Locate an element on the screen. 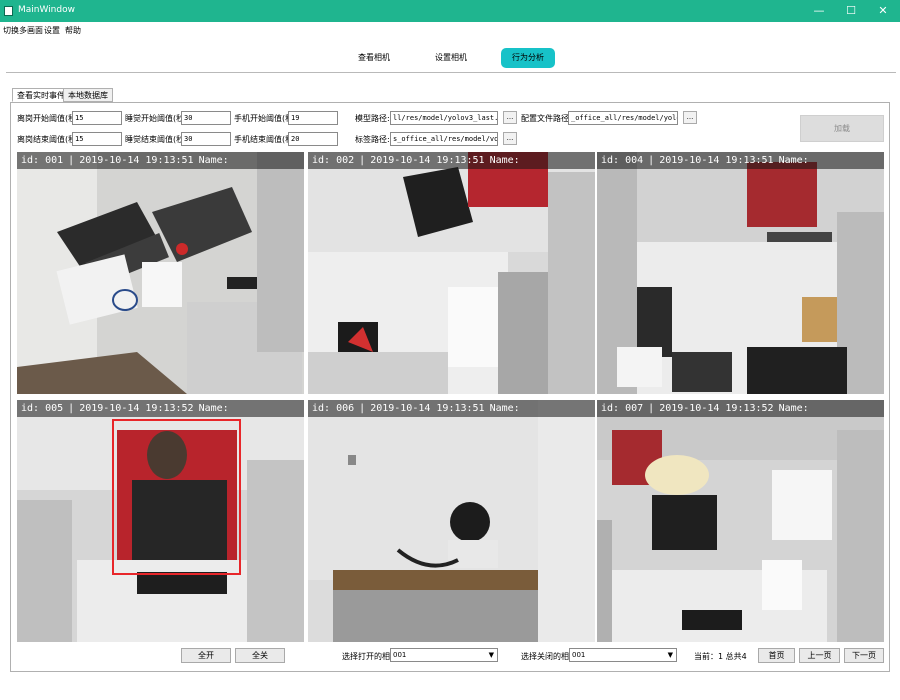 The height and width of the screenshot is (700, 900). tab-local-database: 本地数据库 is located at coordinates (88, 95).